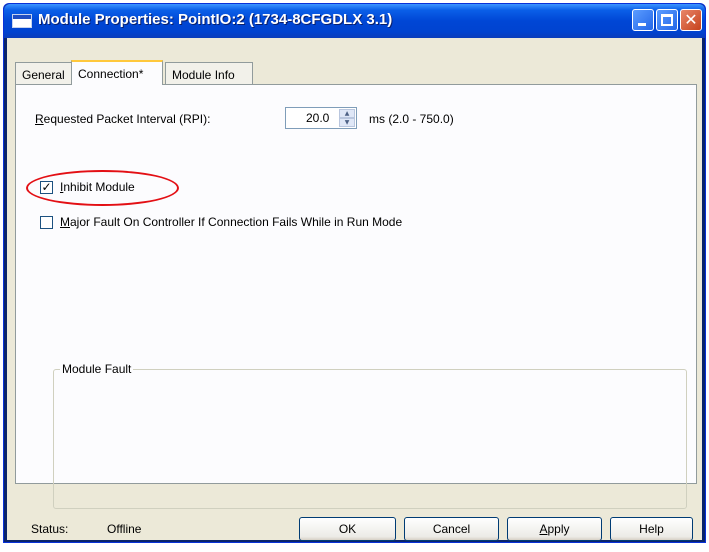  Describe the element at coordinates (124, 529) in the screenshot. I see `status-value: Offline` at that location.